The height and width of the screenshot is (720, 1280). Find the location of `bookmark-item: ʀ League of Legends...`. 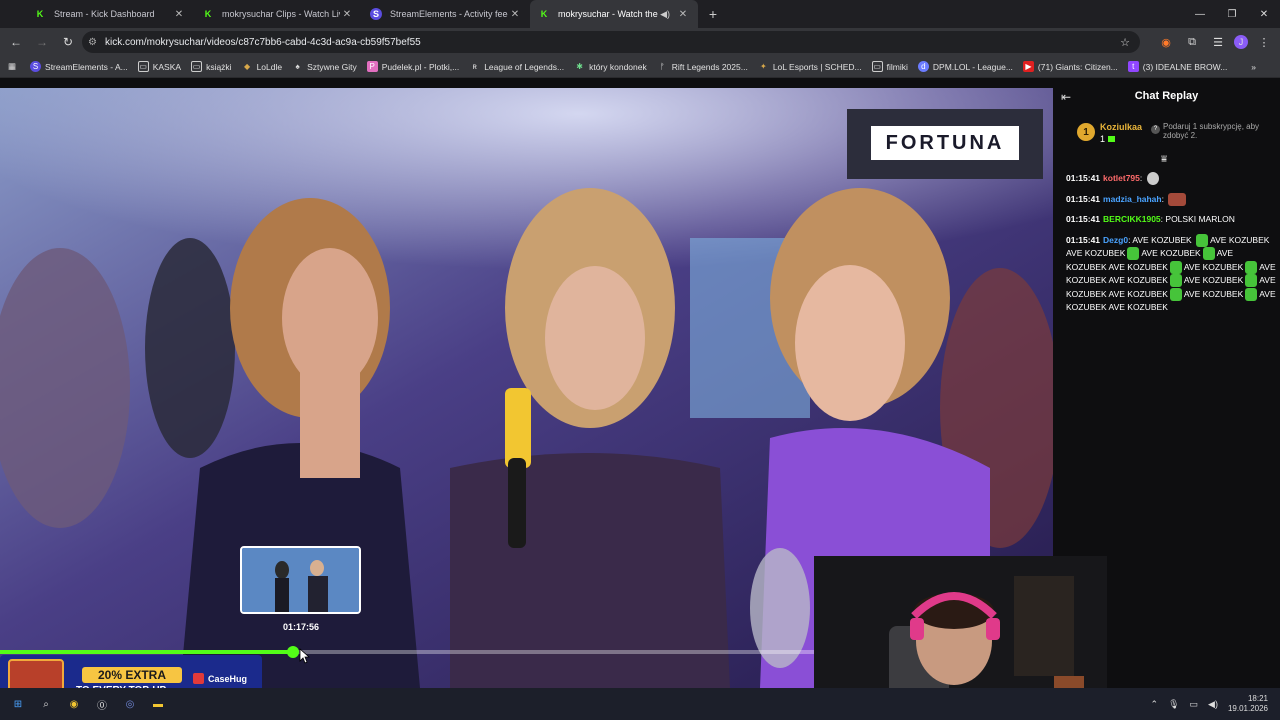

bookmark-item: ʀ League of Legends... is located at coordinates (517, 66).